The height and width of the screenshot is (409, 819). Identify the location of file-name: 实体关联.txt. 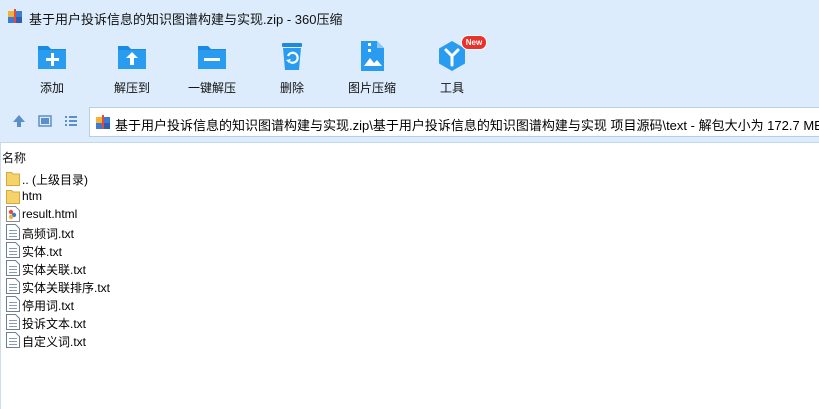
(54, 270).